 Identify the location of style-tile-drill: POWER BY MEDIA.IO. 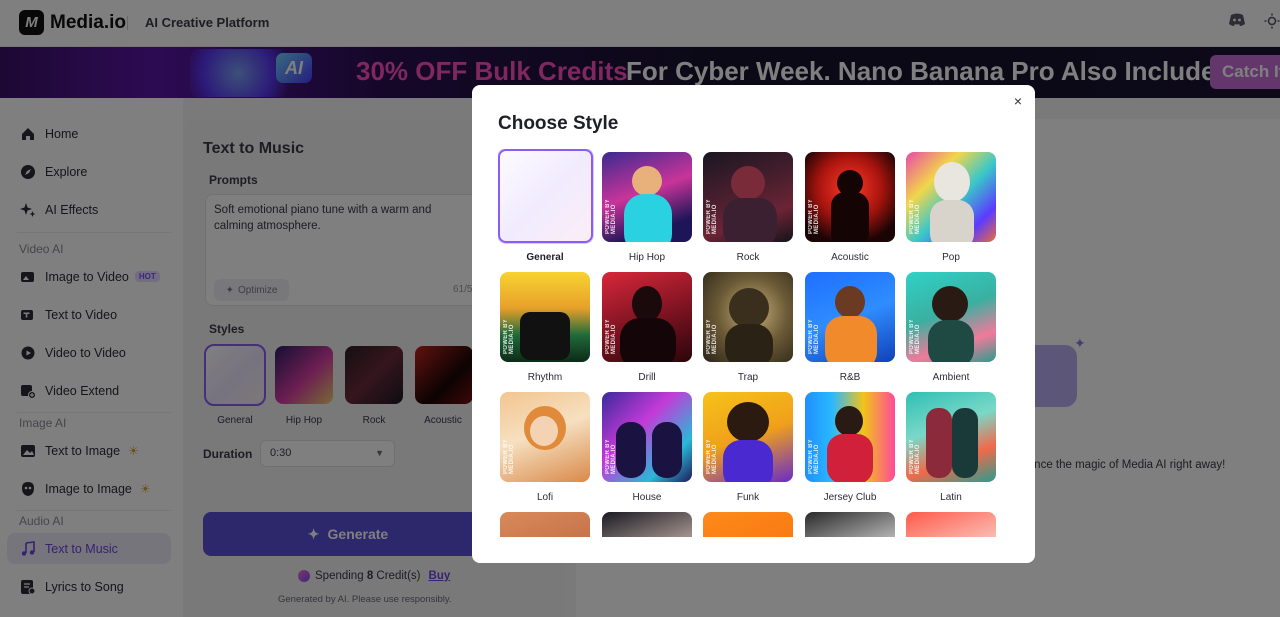
(647, 317).